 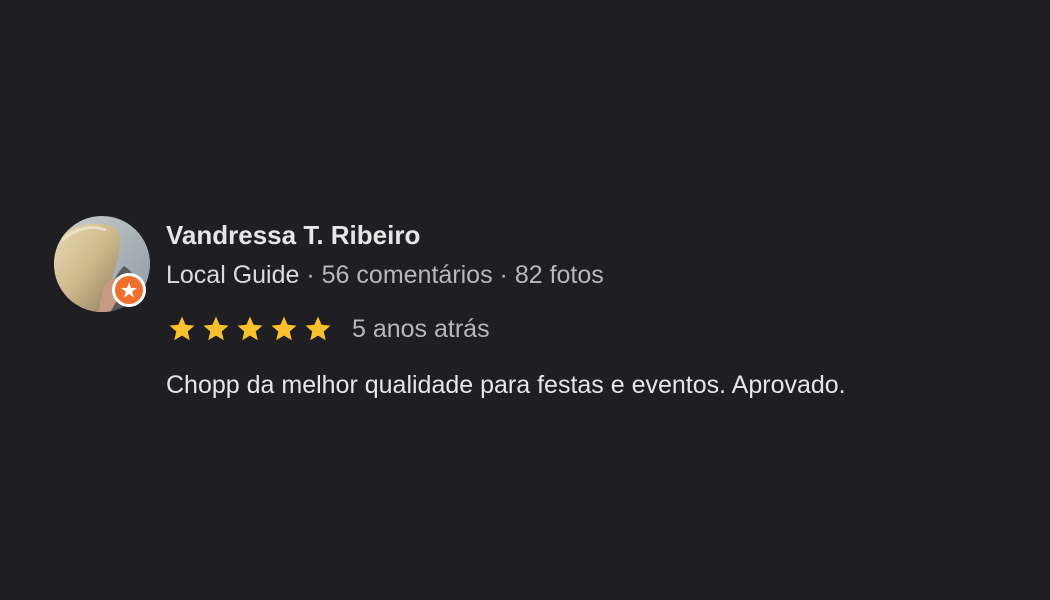 I want to click on author-photos-count: 82 fotos, so click(x=559, y=275).